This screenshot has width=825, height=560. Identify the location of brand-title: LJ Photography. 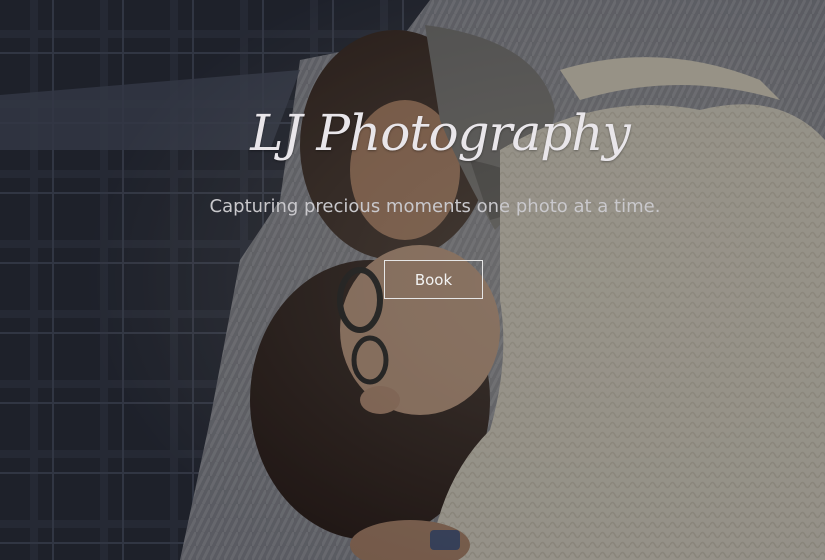
(440, 133).